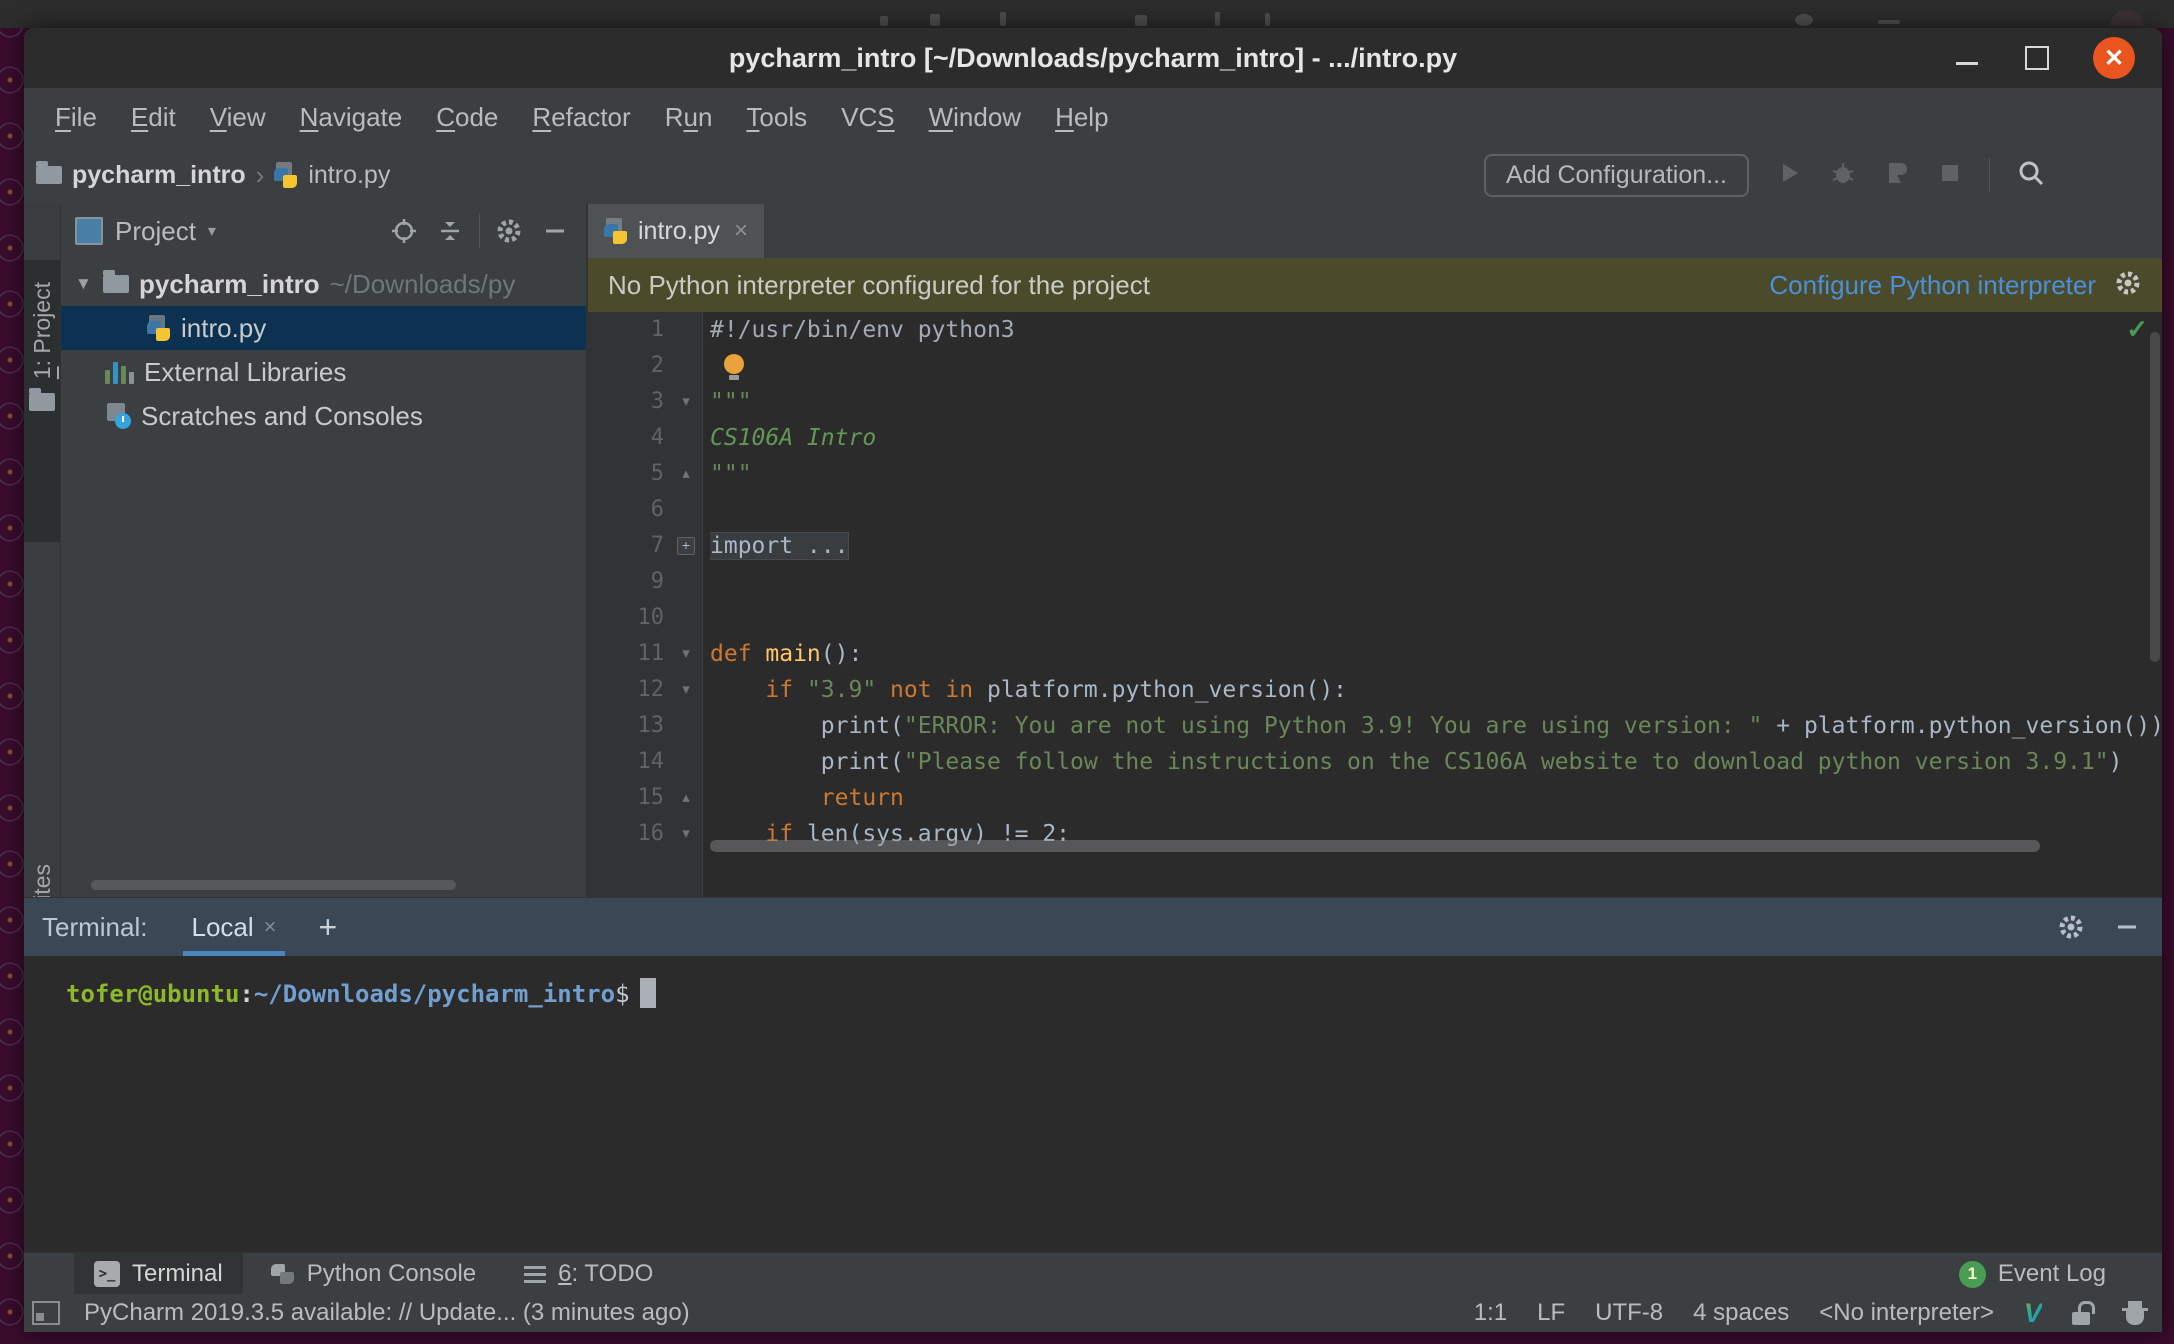 The image size is (2174, 1344). Describe the element at coordinates (867, 117) in the screenshot. I see `menu-vcs: VCS` at that location.